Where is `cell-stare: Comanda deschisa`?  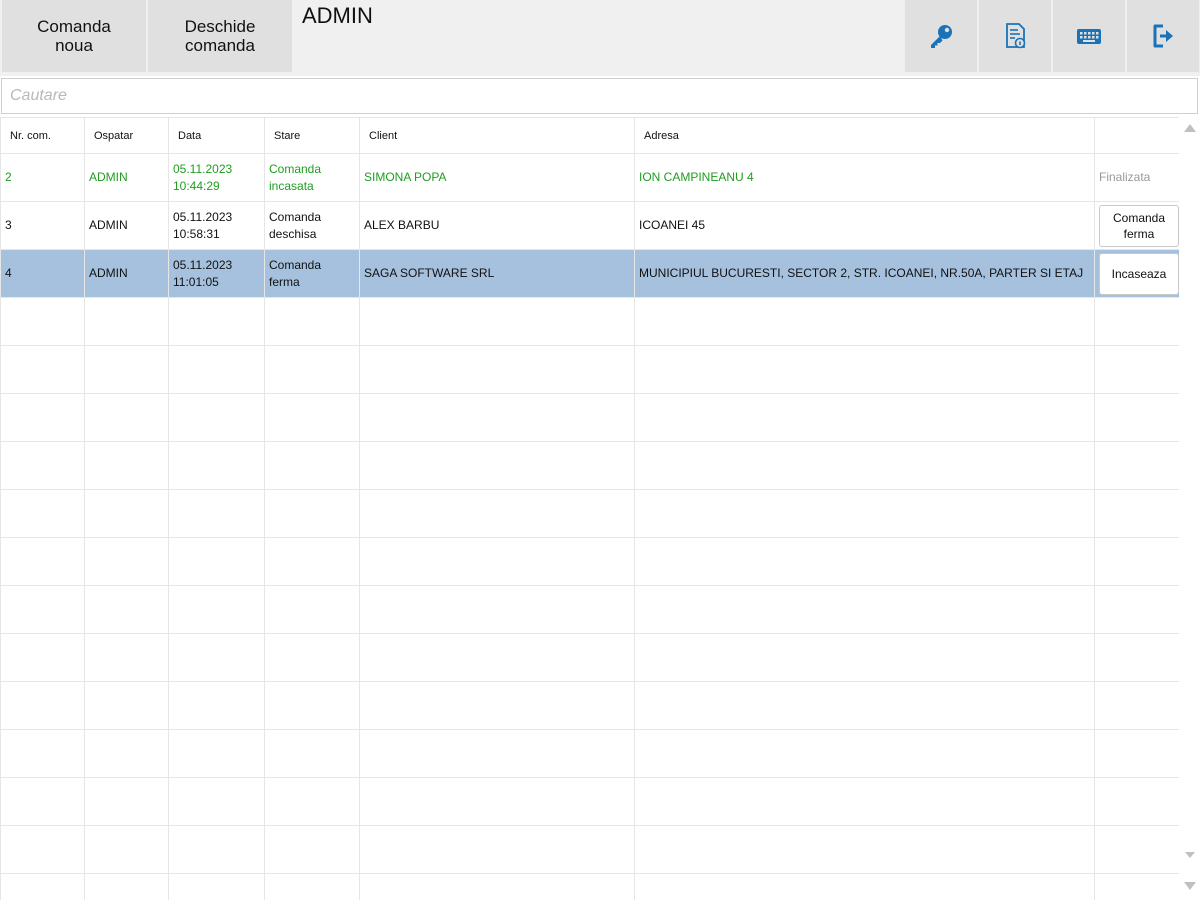
cell-stare: Comanda deschisa is located at coordinates (312, 225).